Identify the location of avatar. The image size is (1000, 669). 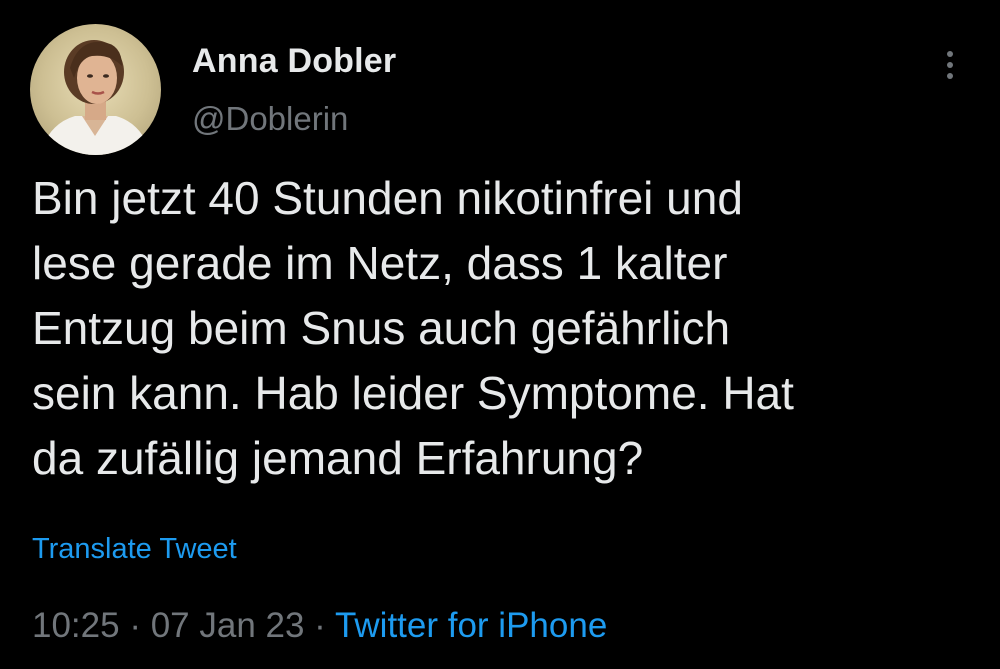
(95, 89).